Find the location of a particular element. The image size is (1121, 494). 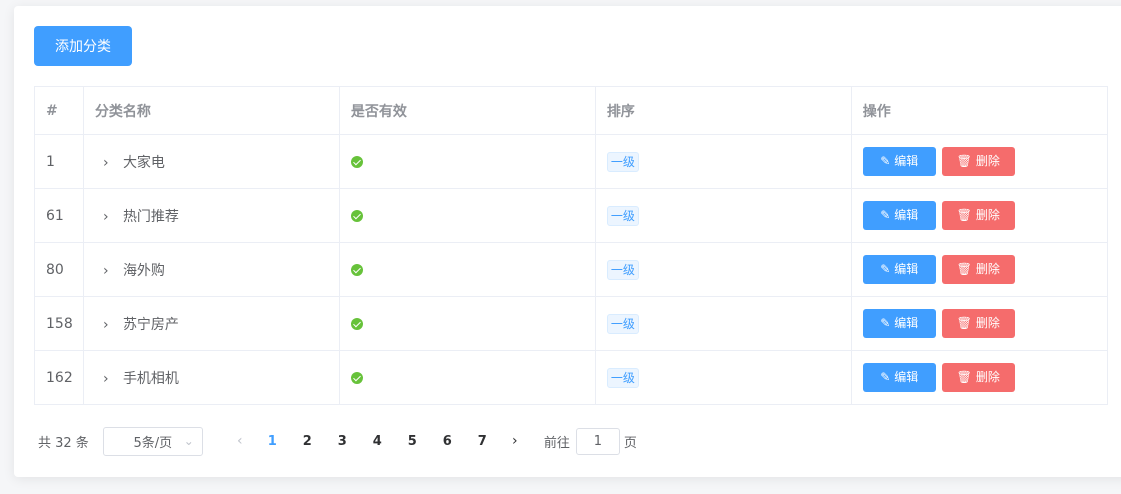

page-size-select: 5条/页 ⌄ is located at coordinates (152, 441).